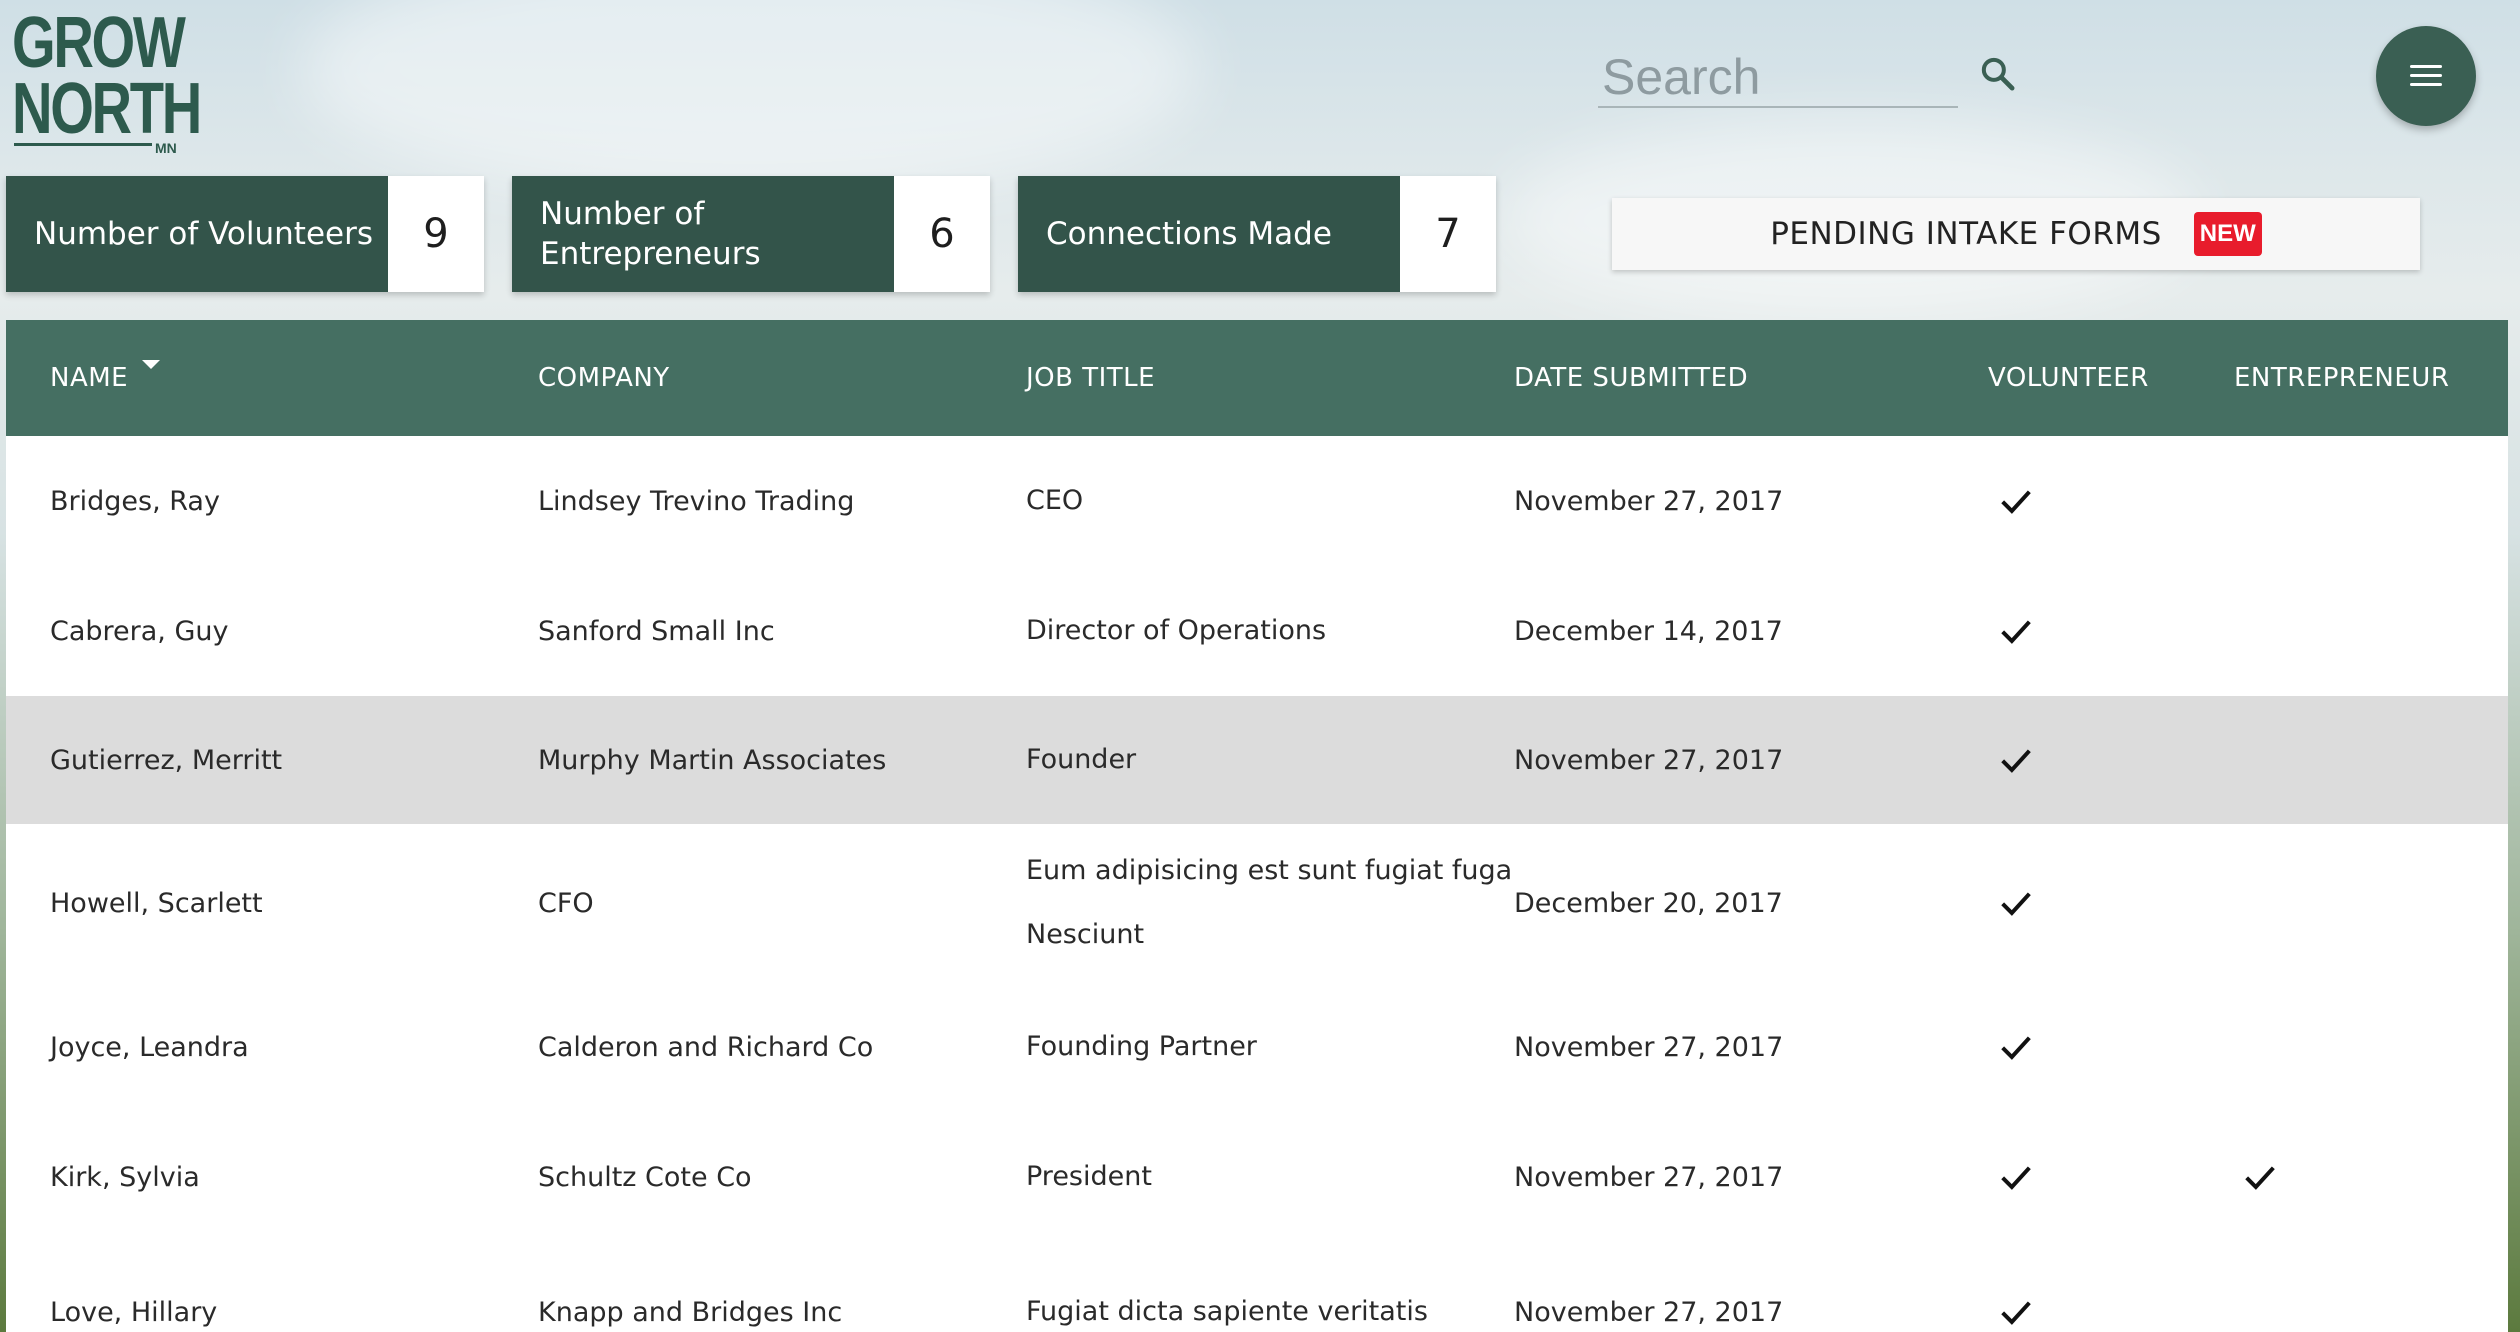 The width and height of the screenshot is (2520, 1332). What do you see at coordinates (1966, 234) in the screenshot?
I see `pending-intake-label: PENDING INTAKE FORMS` at bounding box center [1966, 234].